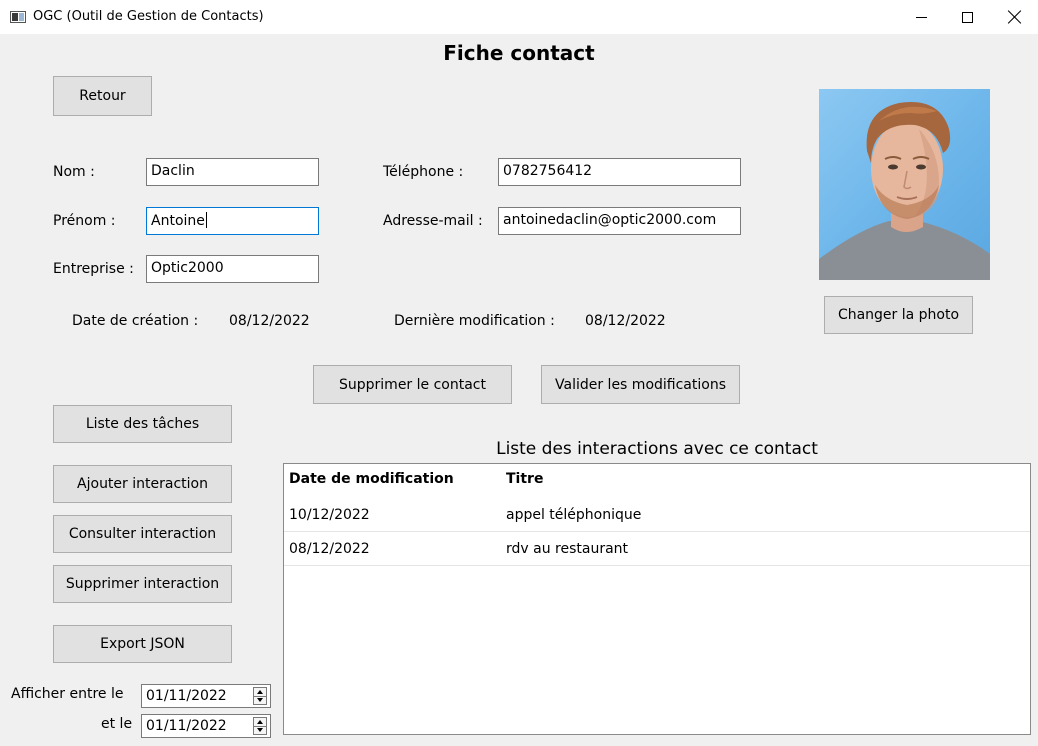  What do you see at coordinates (567, 549) in the screenshot?
I see `row-title: rdv au restaurant` at bounding box center [567, 549].